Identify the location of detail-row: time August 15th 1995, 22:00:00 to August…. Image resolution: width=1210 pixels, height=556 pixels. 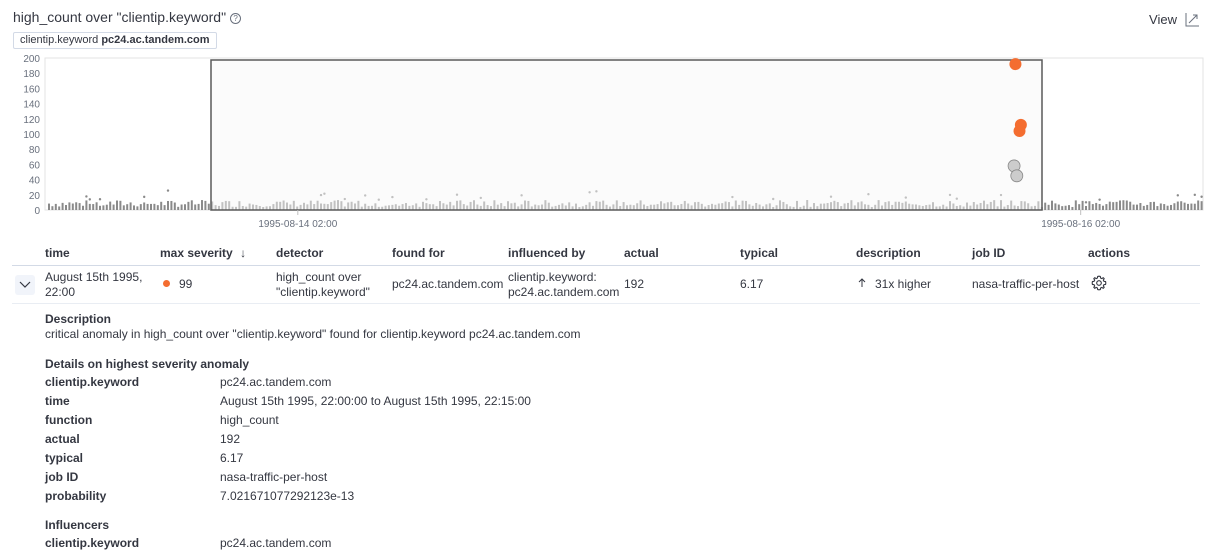
(620, 400).